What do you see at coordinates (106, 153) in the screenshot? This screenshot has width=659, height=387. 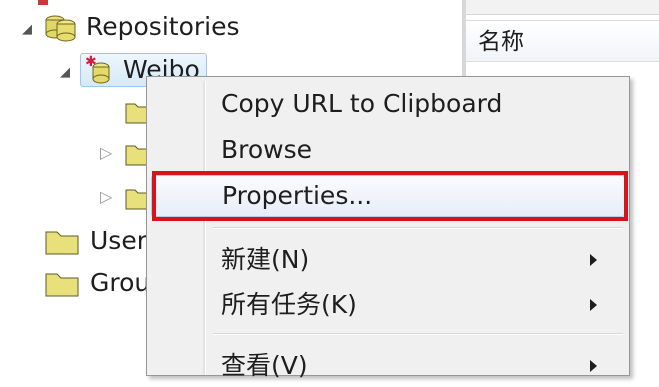 I see `expand-arrow-subfolder-2: ▷` at bounding box center [106, 153].